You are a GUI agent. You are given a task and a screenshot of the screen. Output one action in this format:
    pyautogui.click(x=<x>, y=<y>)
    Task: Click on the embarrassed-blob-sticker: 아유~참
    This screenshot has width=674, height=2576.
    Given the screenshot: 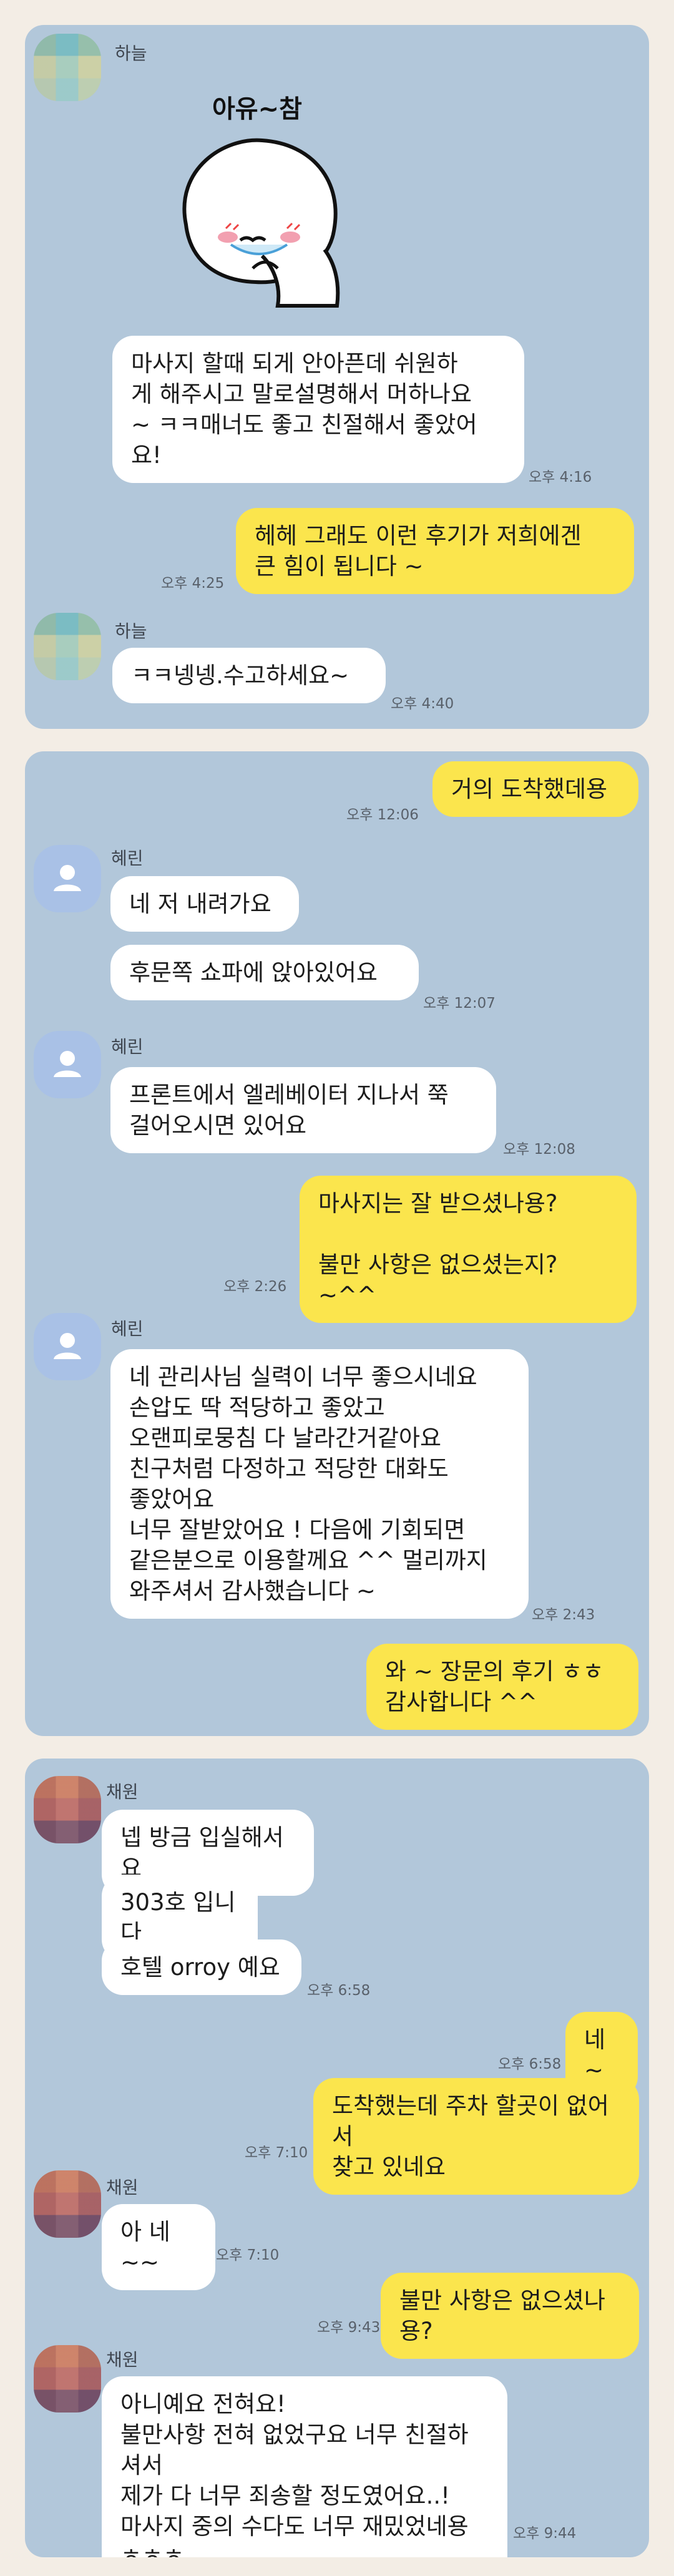 What is the action you would take?
    pyautogui.click(x=259, y=196)
    